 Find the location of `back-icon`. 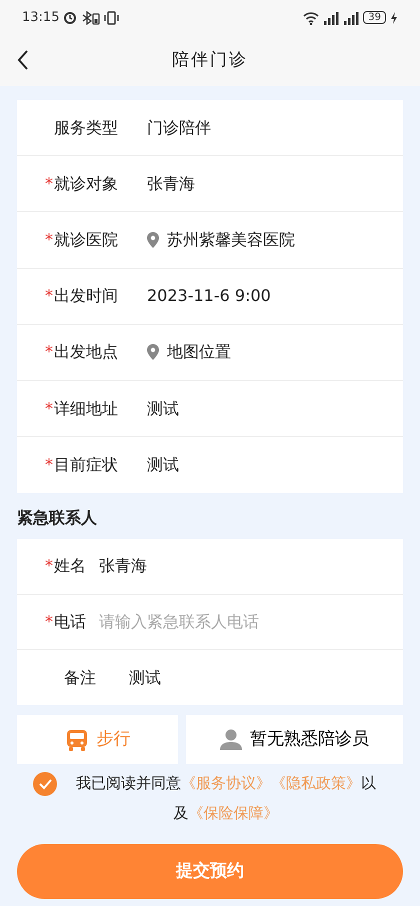

back-icon is located at coordinates (23, 60).